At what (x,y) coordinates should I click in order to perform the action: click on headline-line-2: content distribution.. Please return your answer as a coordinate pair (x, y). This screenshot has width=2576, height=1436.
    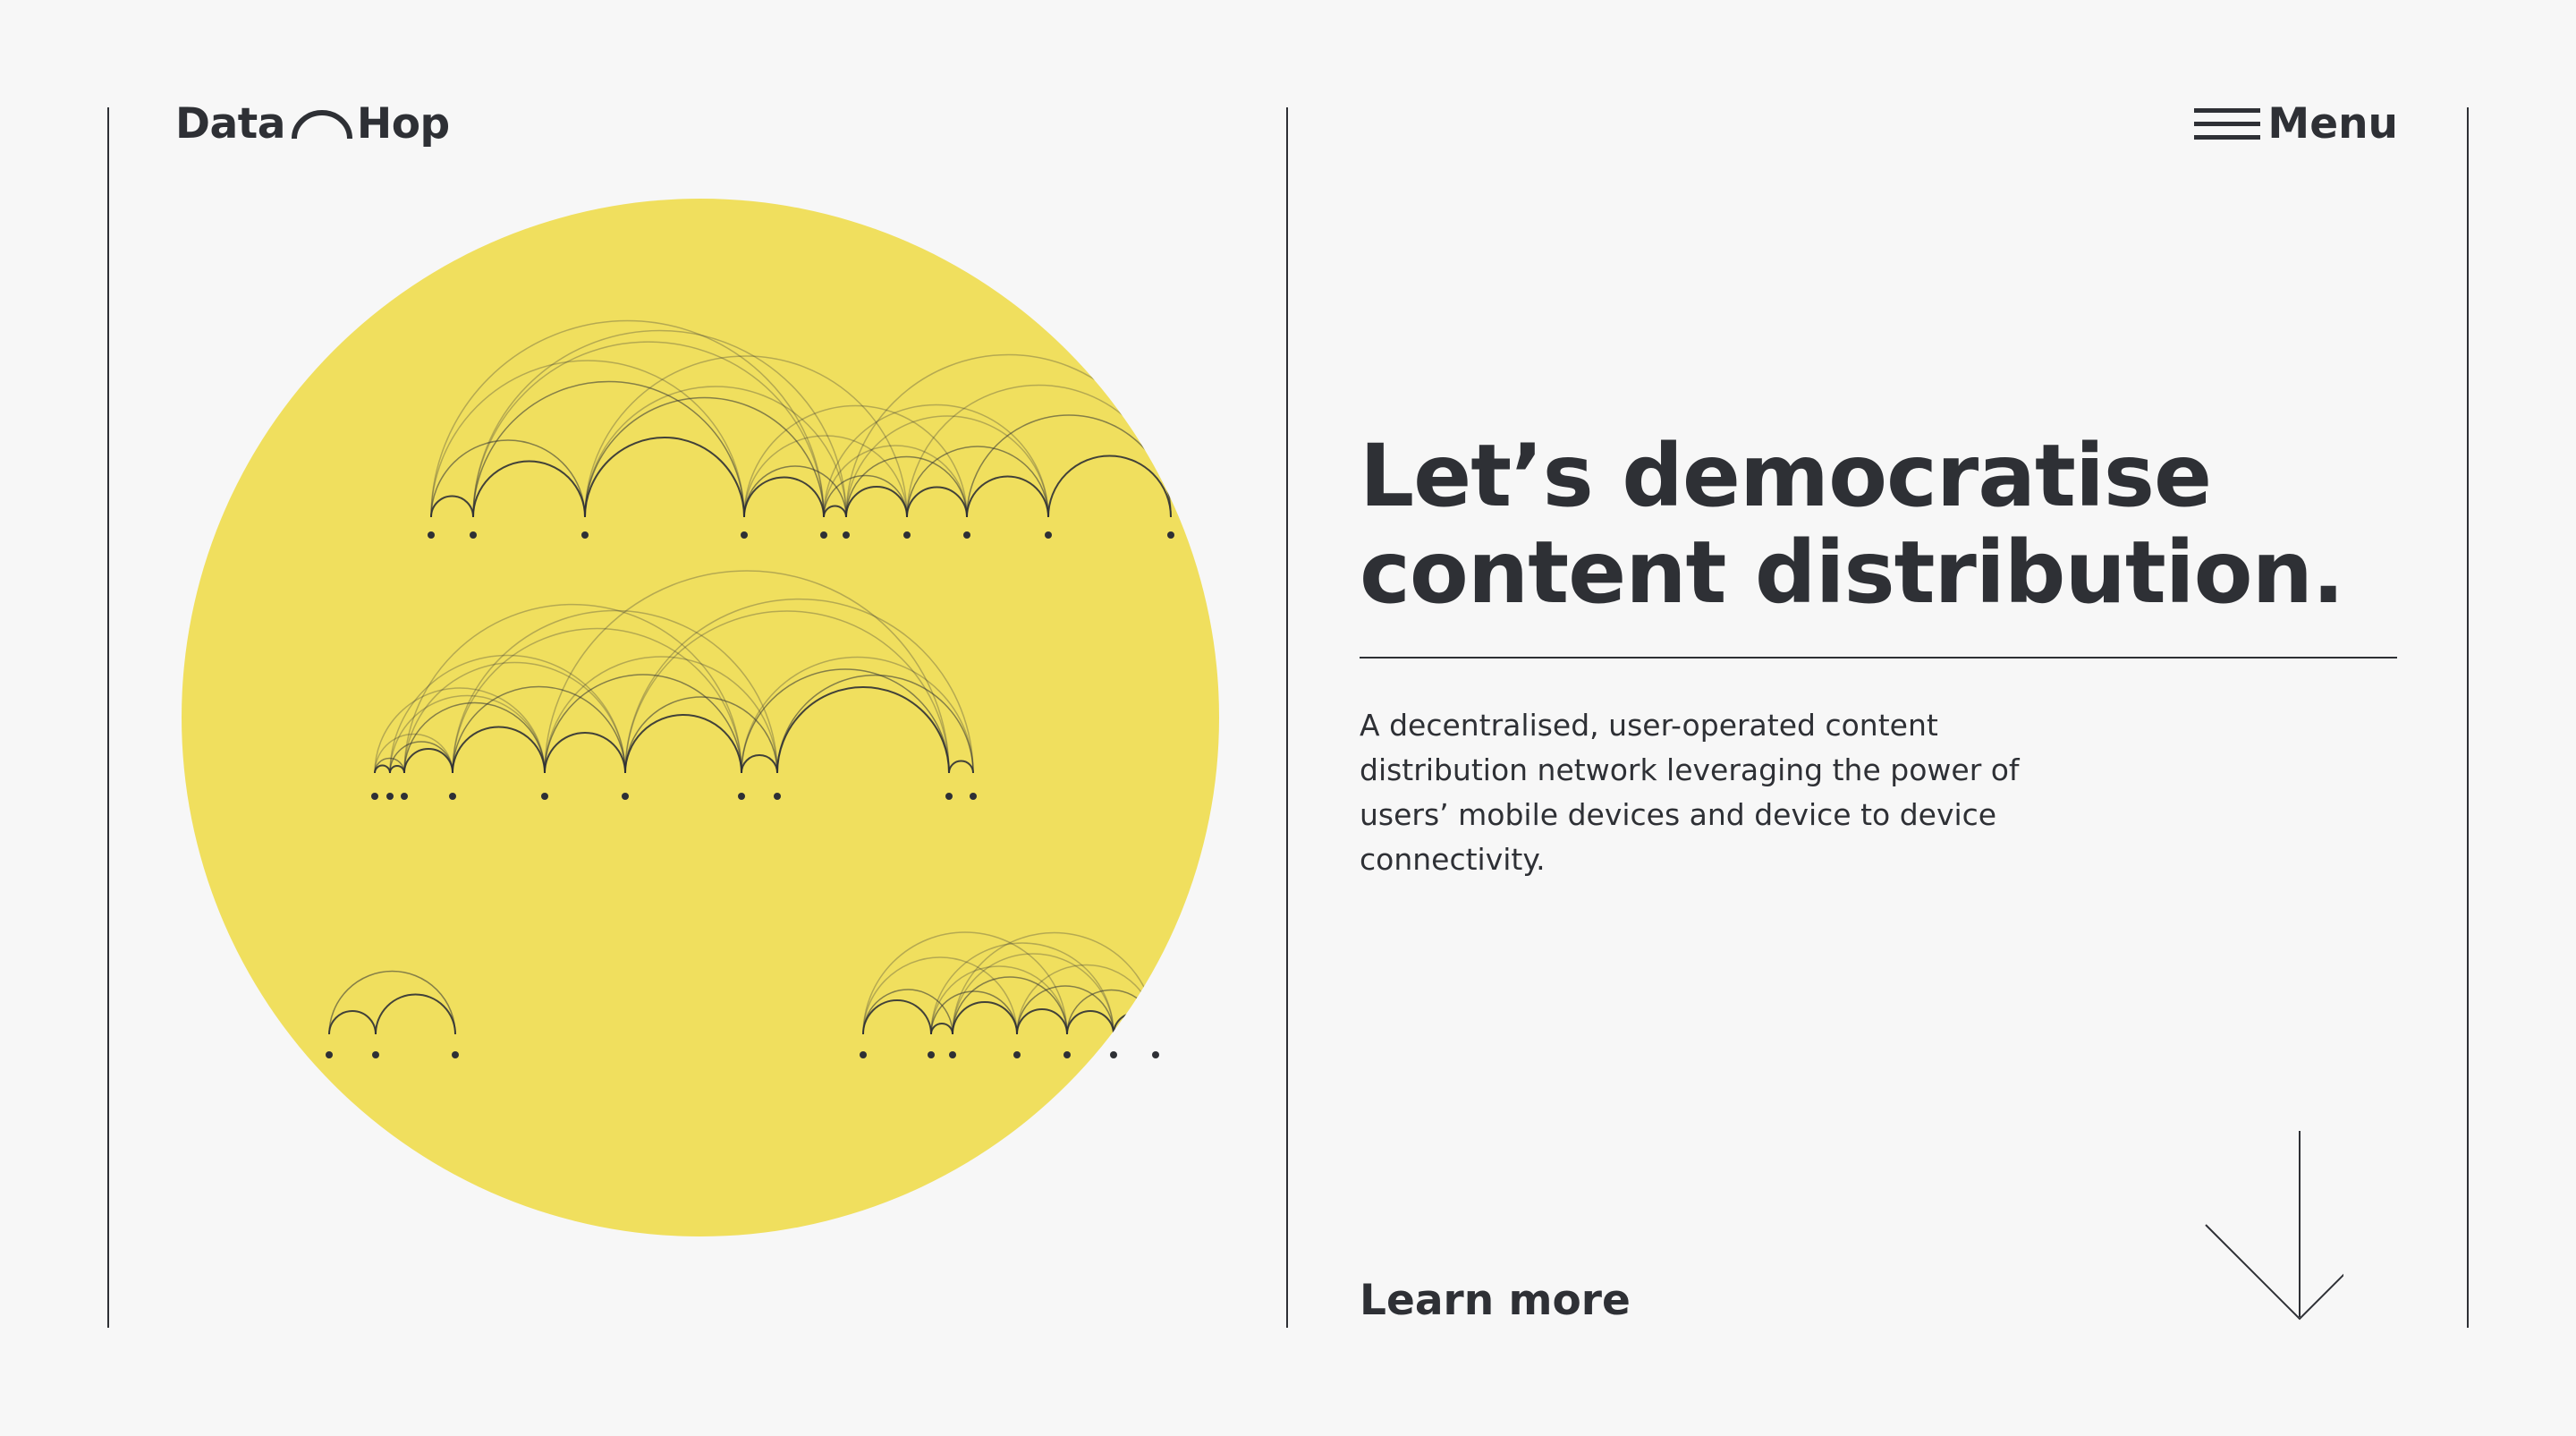
    Looking at the image, I should click on (1852, 573).